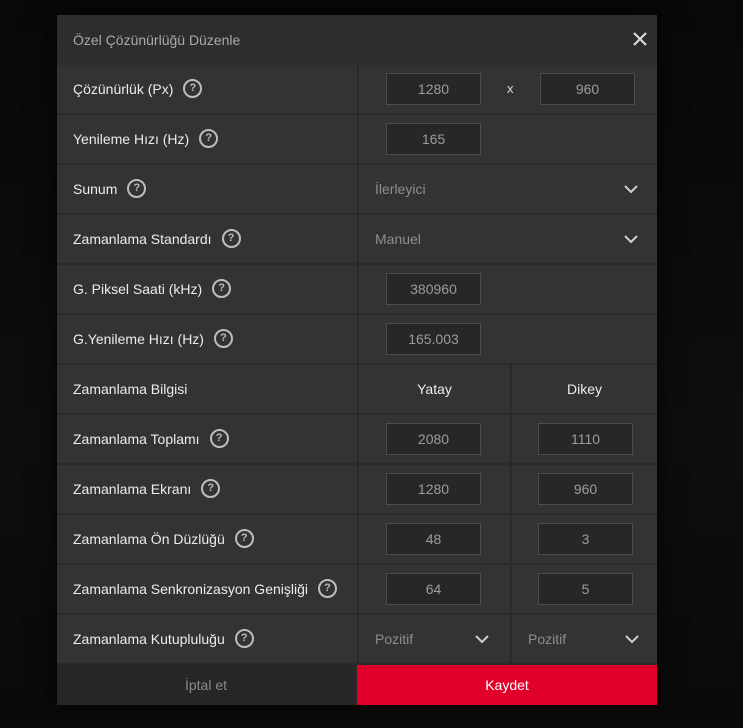 This screenshot has width=743, height=728. I want to click on polarity-v-value: Pozitif, so click(547, 639).